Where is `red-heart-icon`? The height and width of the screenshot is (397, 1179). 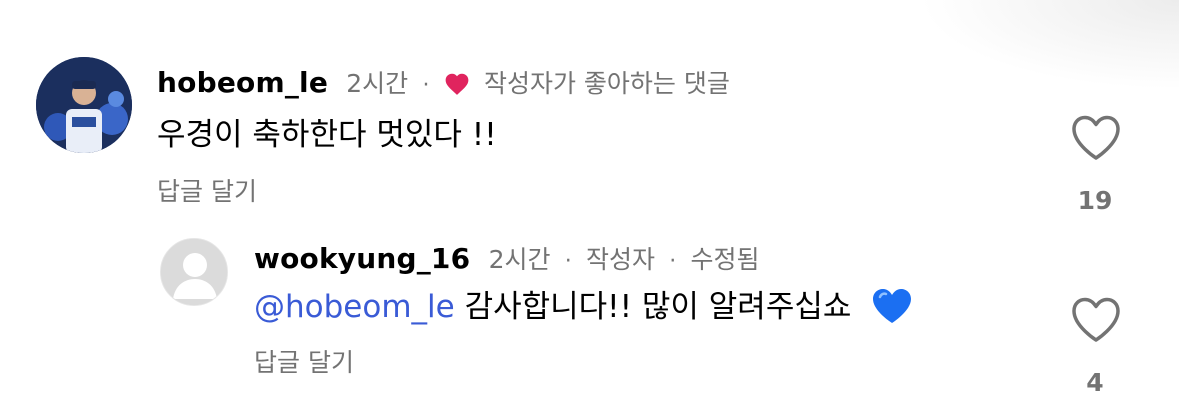 red-heart-icon is located at coordinates (457, 88).